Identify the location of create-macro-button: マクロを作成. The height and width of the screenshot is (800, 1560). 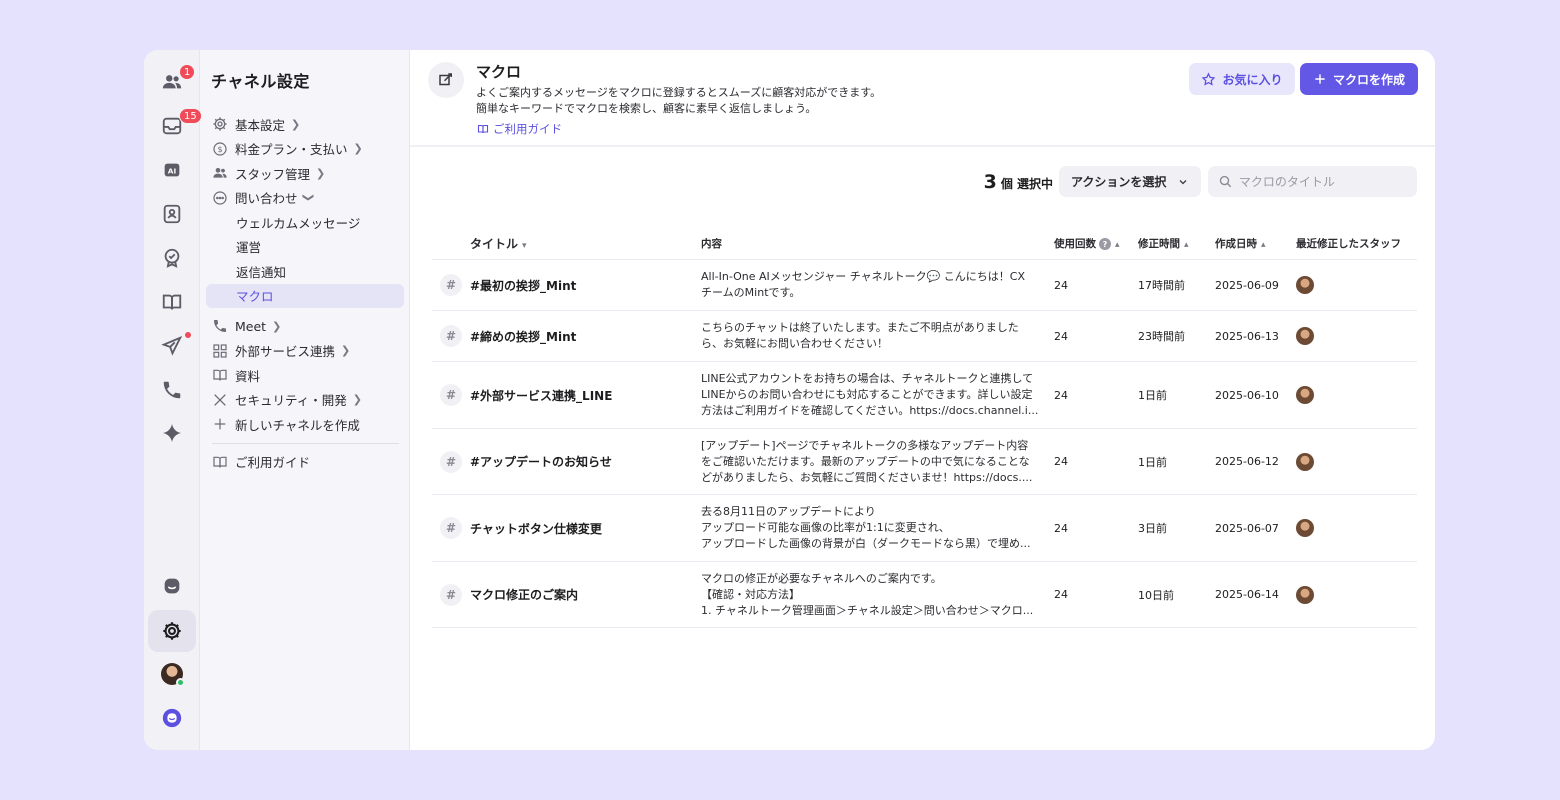
(1359, 79).